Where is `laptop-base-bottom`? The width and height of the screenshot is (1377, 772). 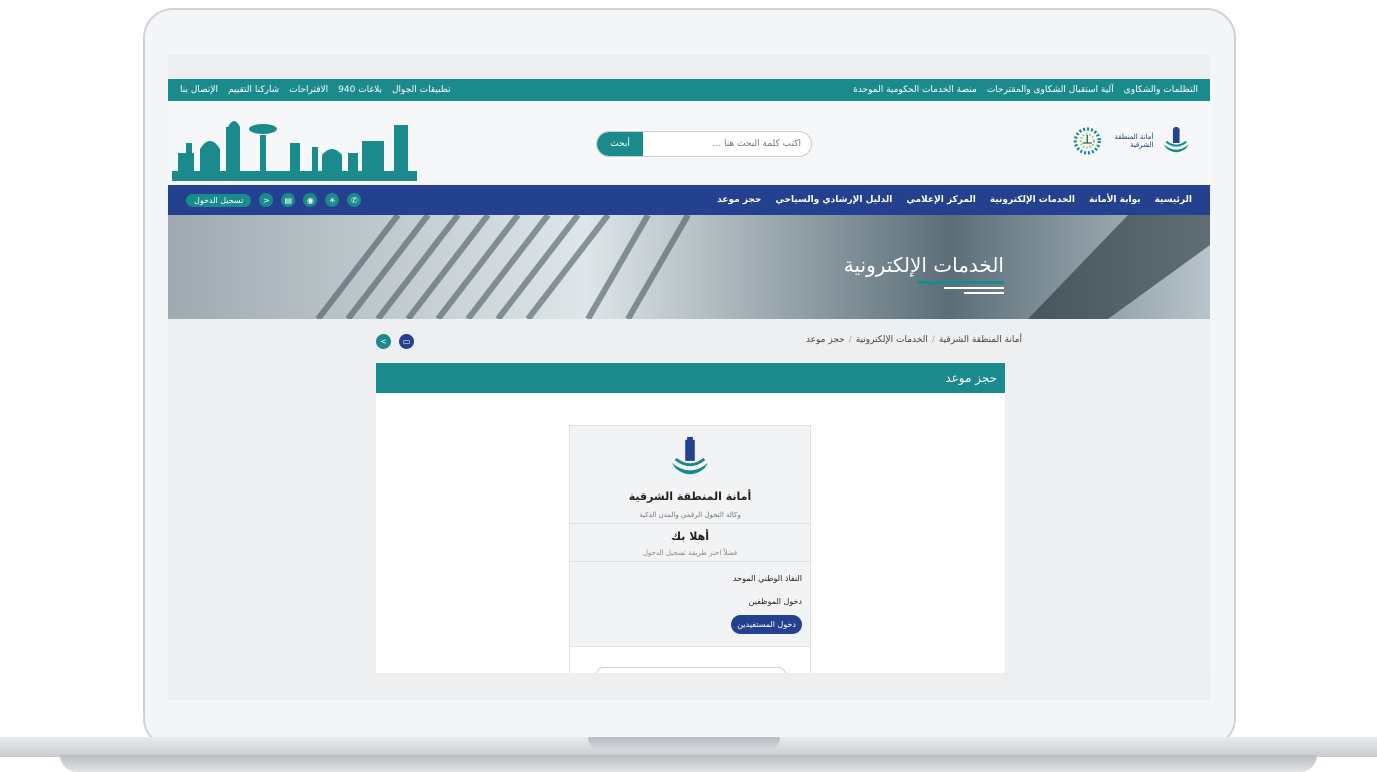 laptop-base-bottom is located at coordinates (688, 763).